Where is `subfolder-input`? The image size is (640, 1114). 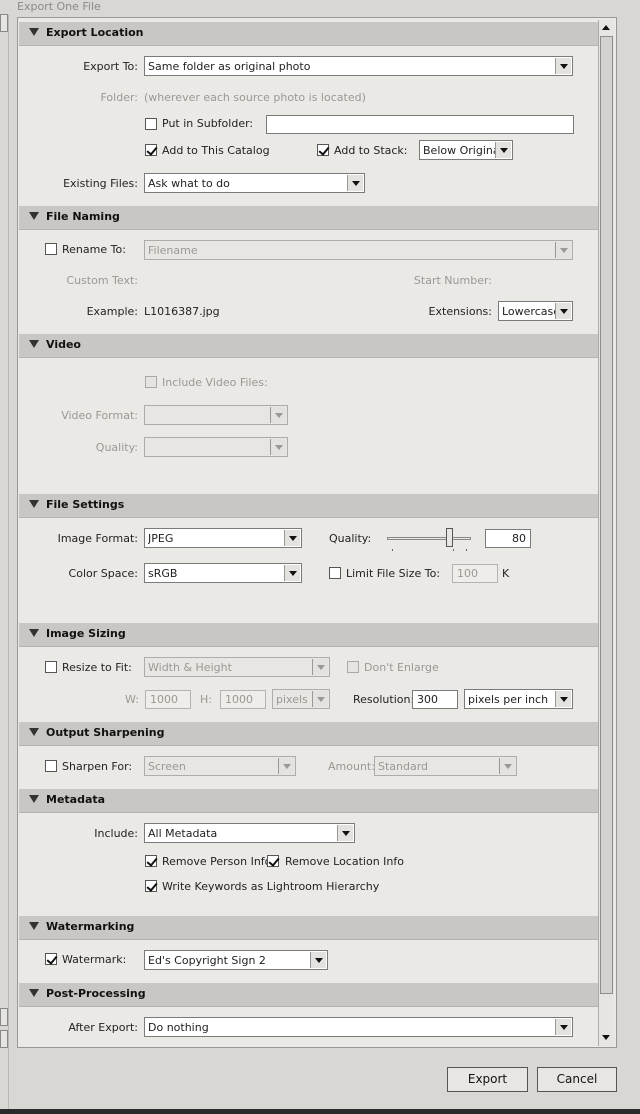
subfolder-input is located at coordinates (420, 124).